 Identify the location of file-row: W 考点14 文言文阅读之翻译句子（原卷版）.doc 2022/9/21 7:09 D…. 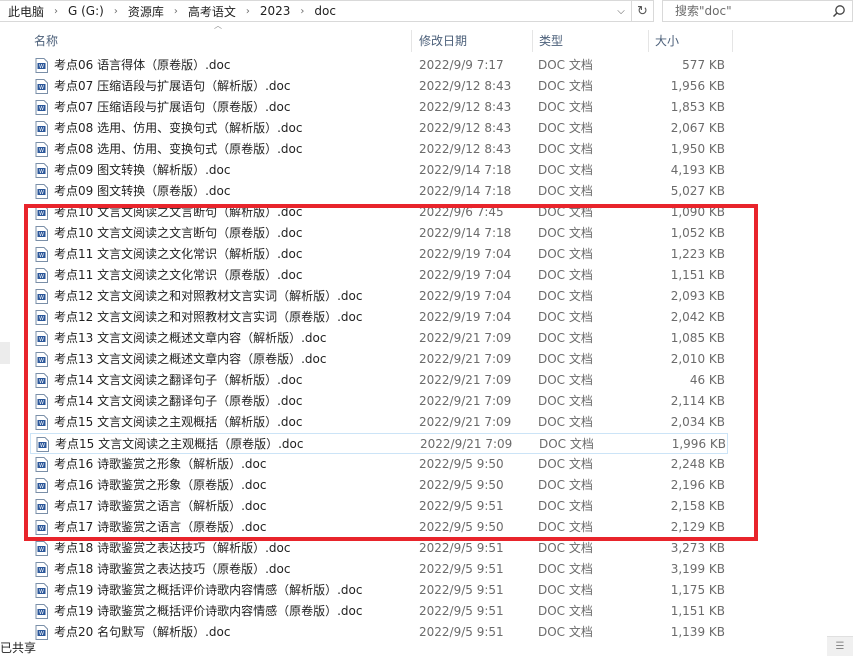
(379, 401).